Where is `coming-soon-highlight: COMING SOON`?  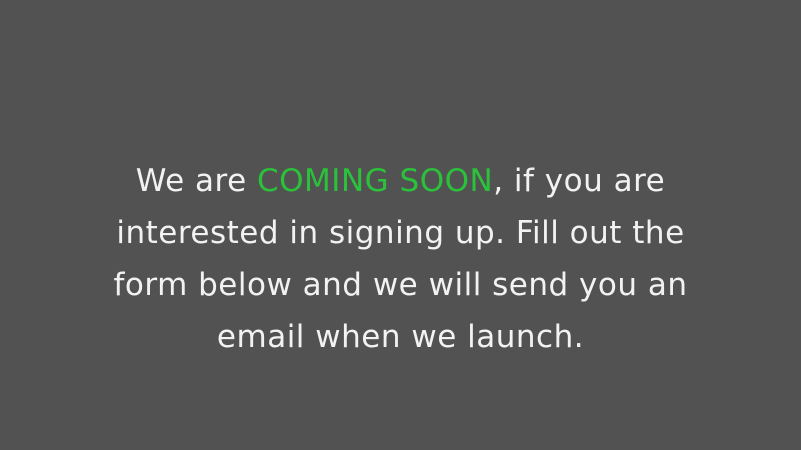 coming-soon-highlight: COMING SOON is located at coordinates (375, 181).